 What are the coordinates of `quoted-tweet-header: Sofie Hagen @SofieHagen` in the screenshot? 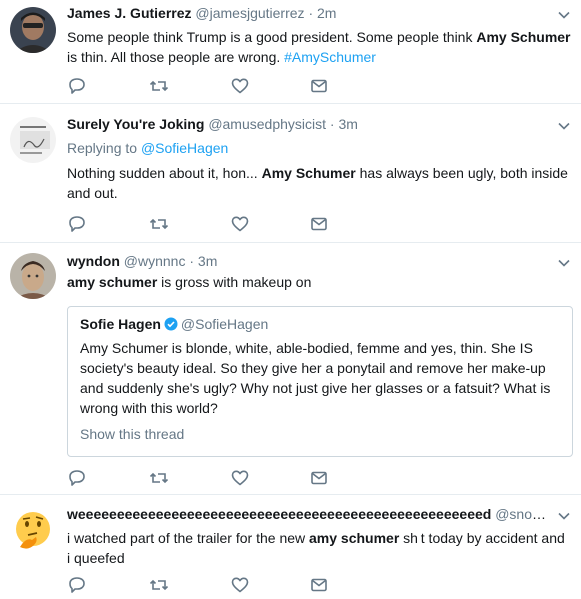 It's located at (320, 324).